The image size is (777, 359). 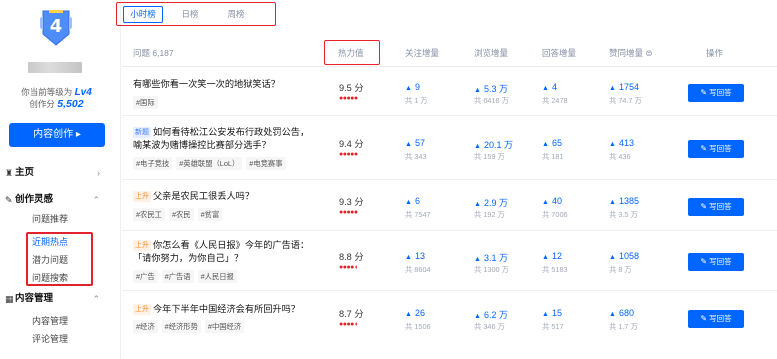 What do you see at coordinates (351, 88) in the screenshot?
I see `heat-score: 9.5 分` at bounding box center [351, 88].